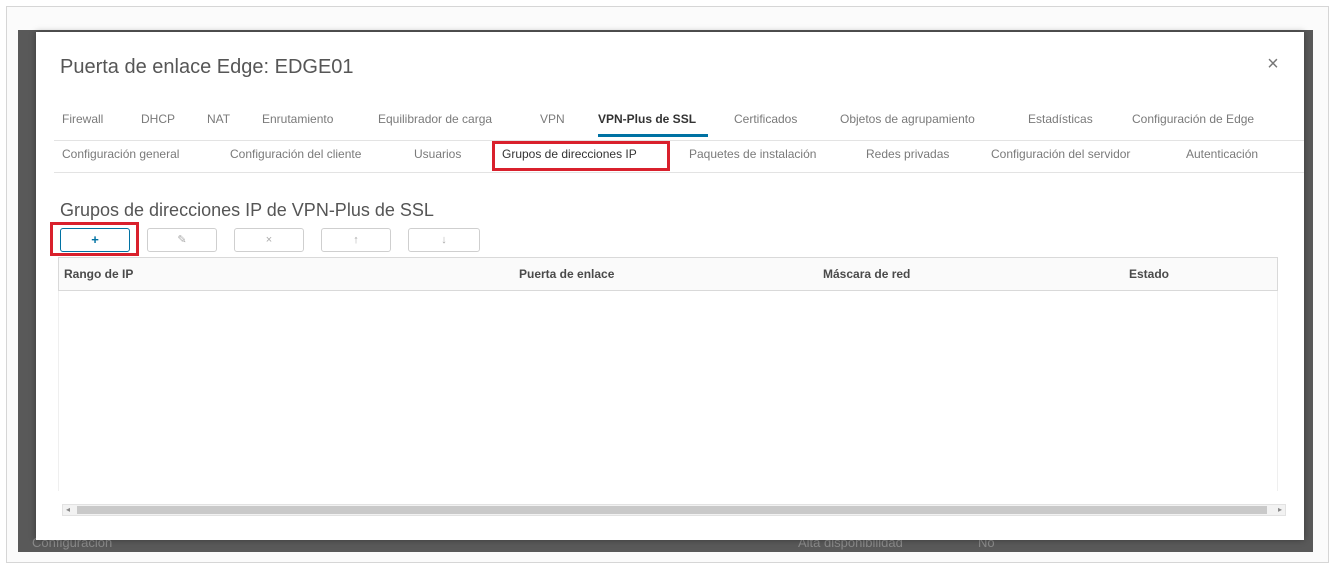 This screenshot has width=1335, height=567. Describe the element at coordinates (437, 154) in the screenshot. I see `subtab-usuarios: Usuarios` at that location.